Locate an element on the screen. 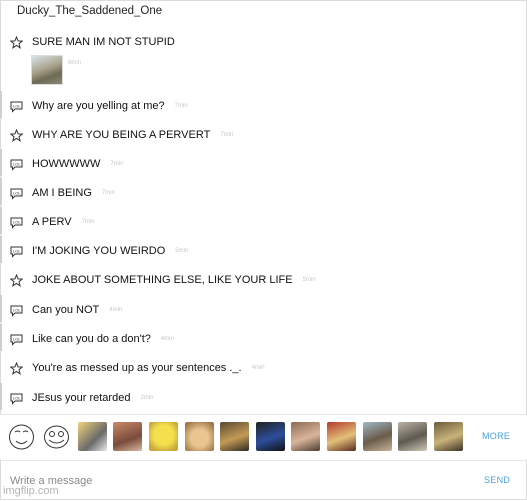  message-text: Can you NOT 4min is located at coordinates (77, 310).